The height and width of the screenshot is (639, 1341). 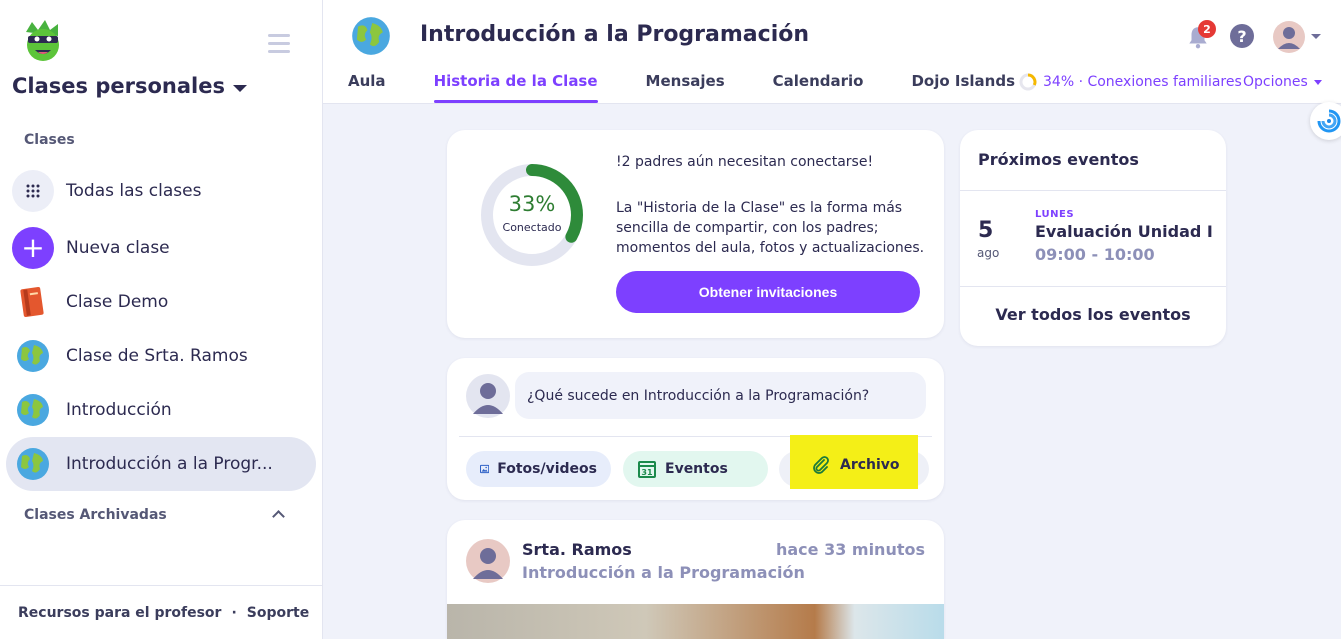 What do you see at coordinates (532, 204) in the screenshot?
I see `connection-percent: 33%` at bounding box center [532, 204].